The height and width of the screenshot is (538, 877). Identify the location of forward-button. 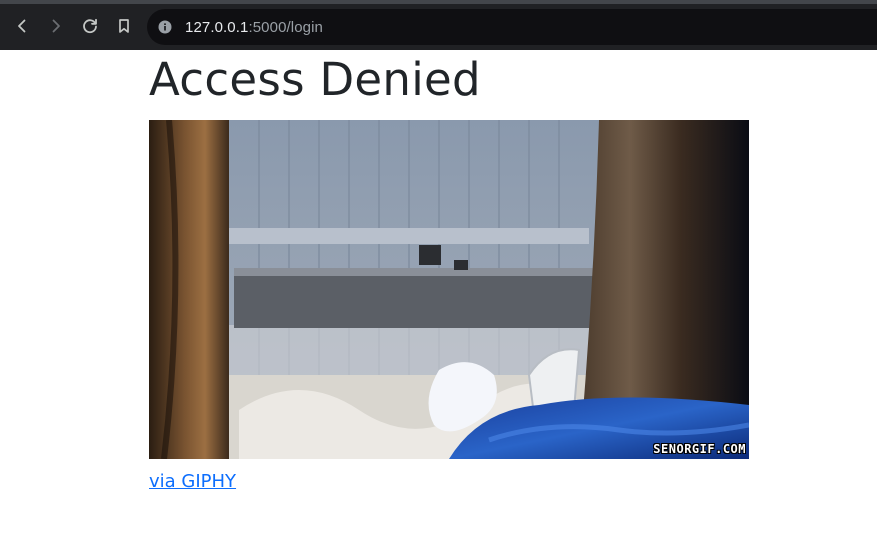
(56, 26).